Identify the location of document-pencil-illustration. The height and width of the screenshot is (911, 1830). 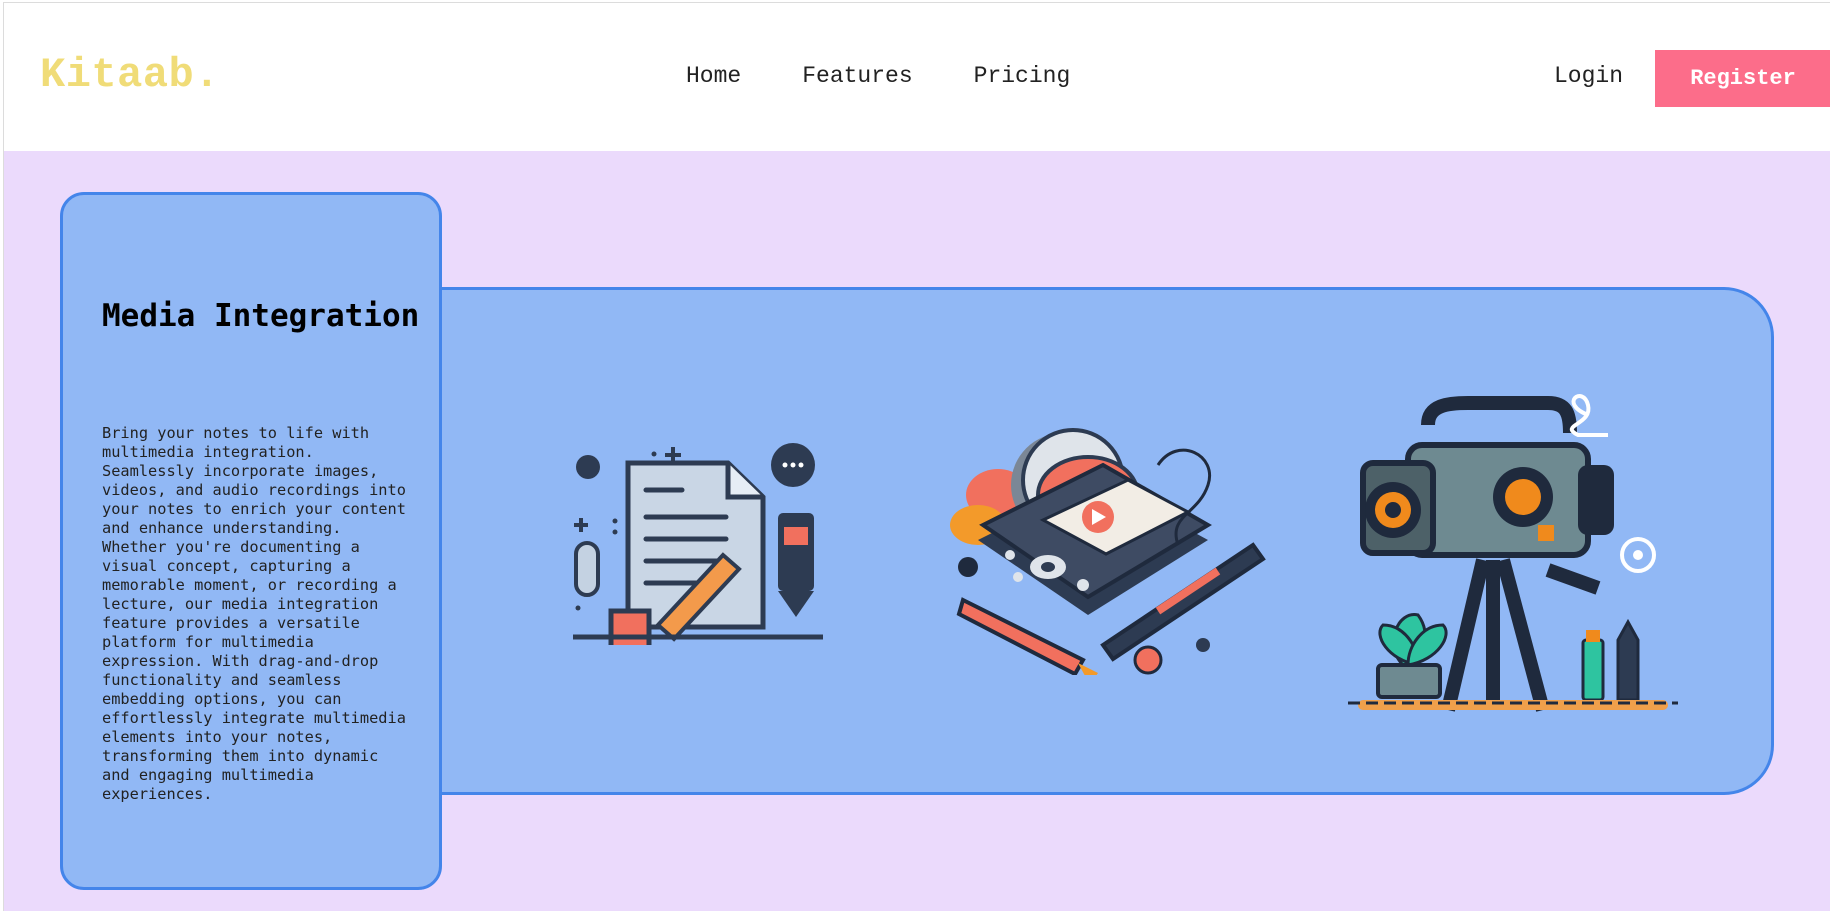
(698, 544).